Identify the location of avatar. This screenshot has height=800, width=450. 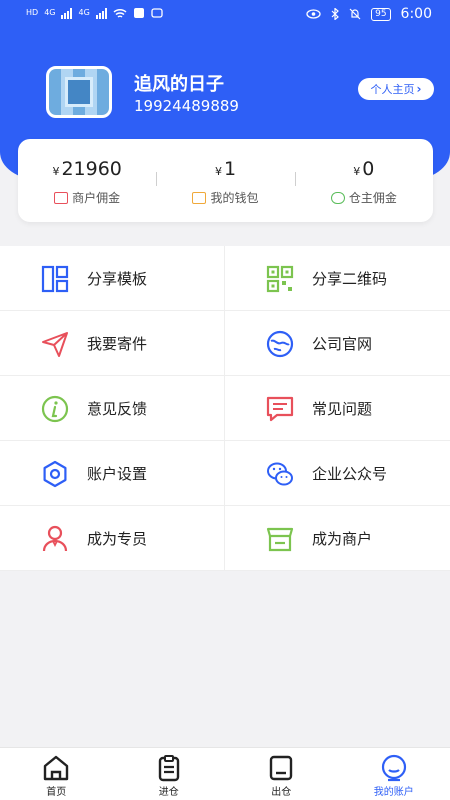
(79, 92).